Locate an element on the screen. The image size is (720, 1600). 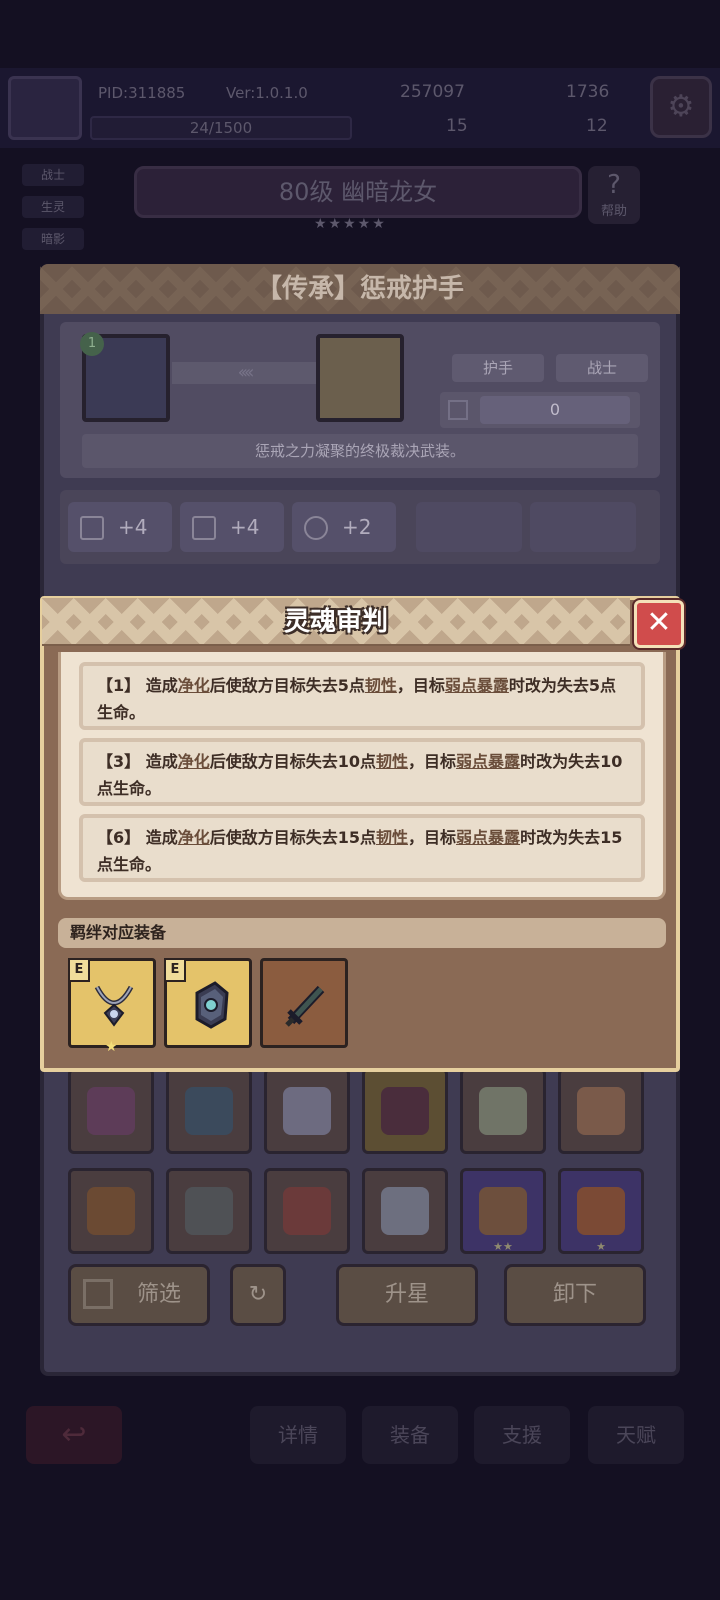
side-tab-shadow: 暗影 is located at coordinates (53, 239).